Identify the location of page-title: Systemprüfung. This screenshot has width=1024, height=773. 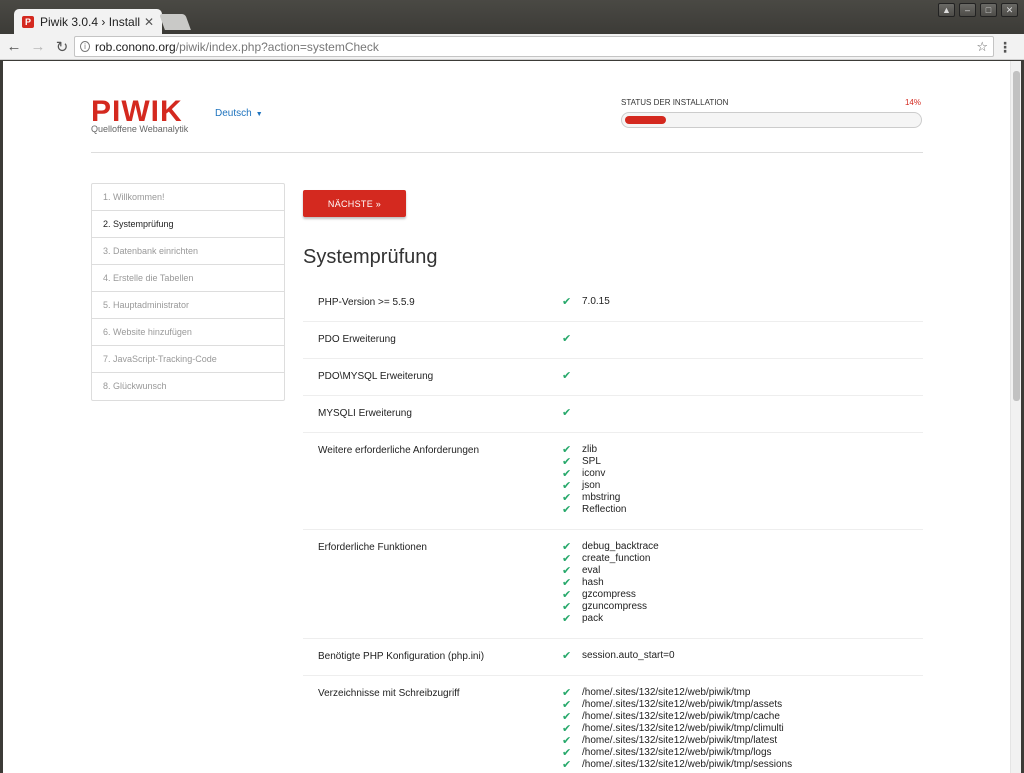
(370, 257).